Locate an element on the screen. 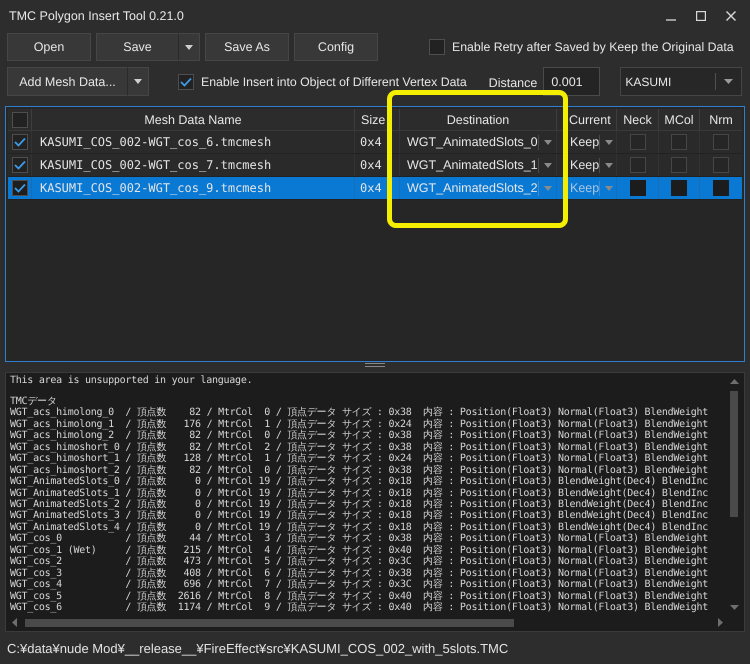  toolbar-button: Open is located at coordinates (49, 47).